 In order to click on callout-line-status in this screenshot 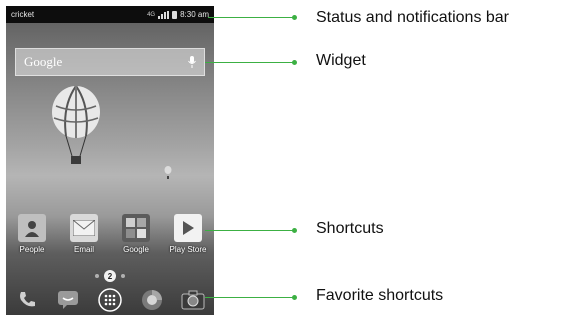, I will do `click(251, 17)`.